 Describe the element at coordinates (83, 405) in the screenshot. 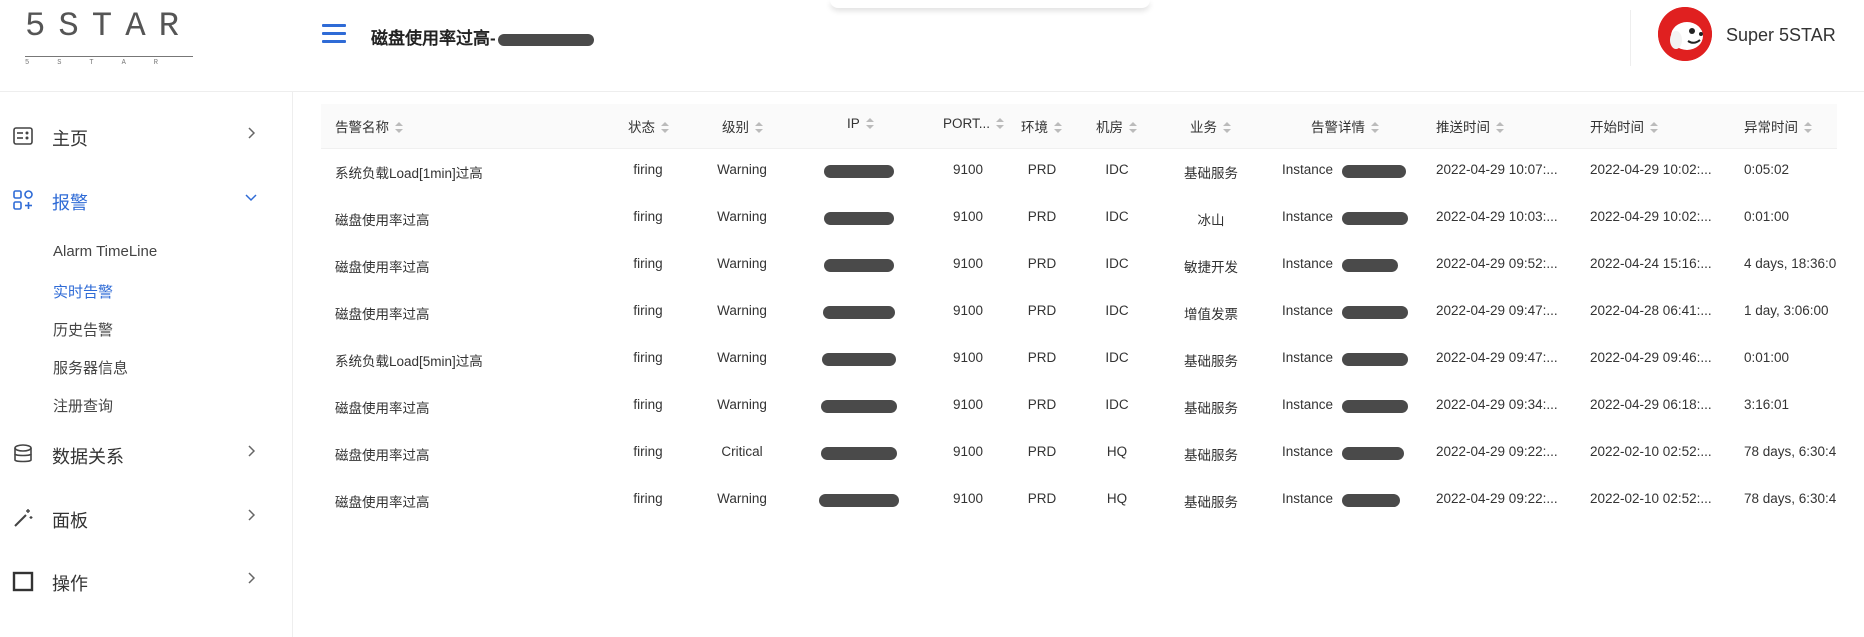

I see `sidebar-subitem-registry-query: 注册查询` at that location.